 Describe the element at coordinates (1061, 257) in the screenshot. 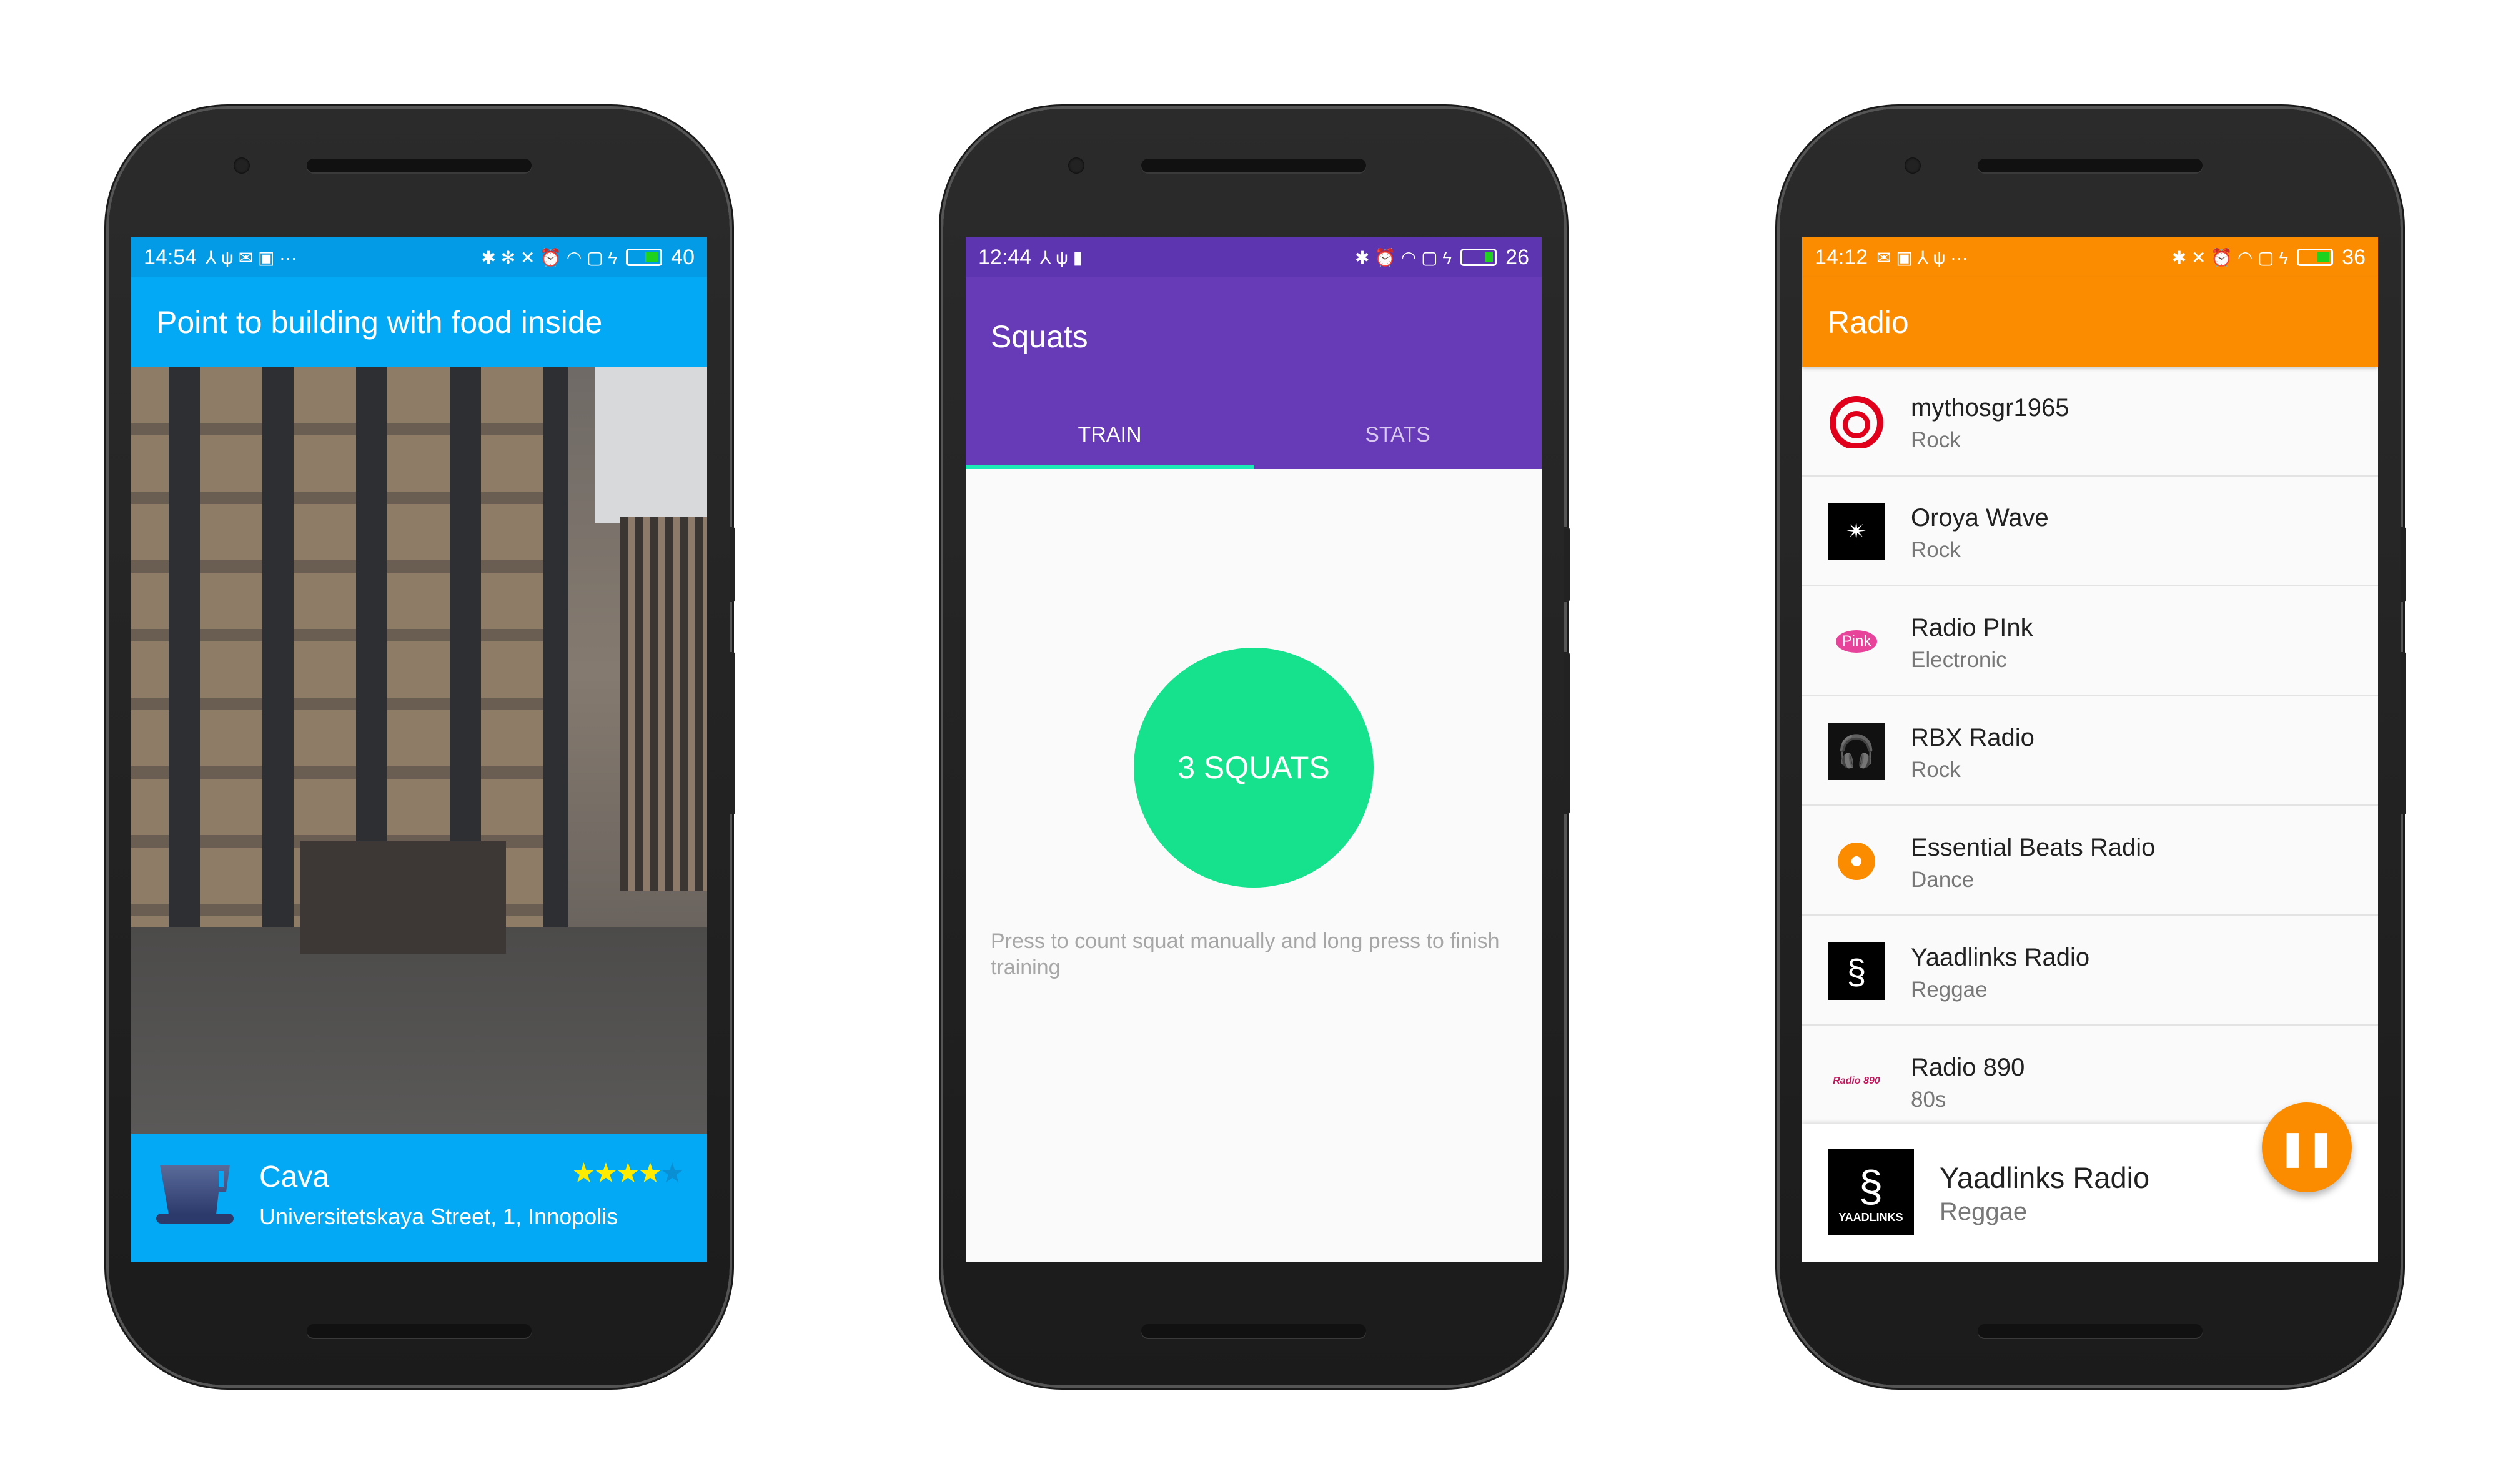

I see `notification-icons: ⅄ ψ ▮` at that location.